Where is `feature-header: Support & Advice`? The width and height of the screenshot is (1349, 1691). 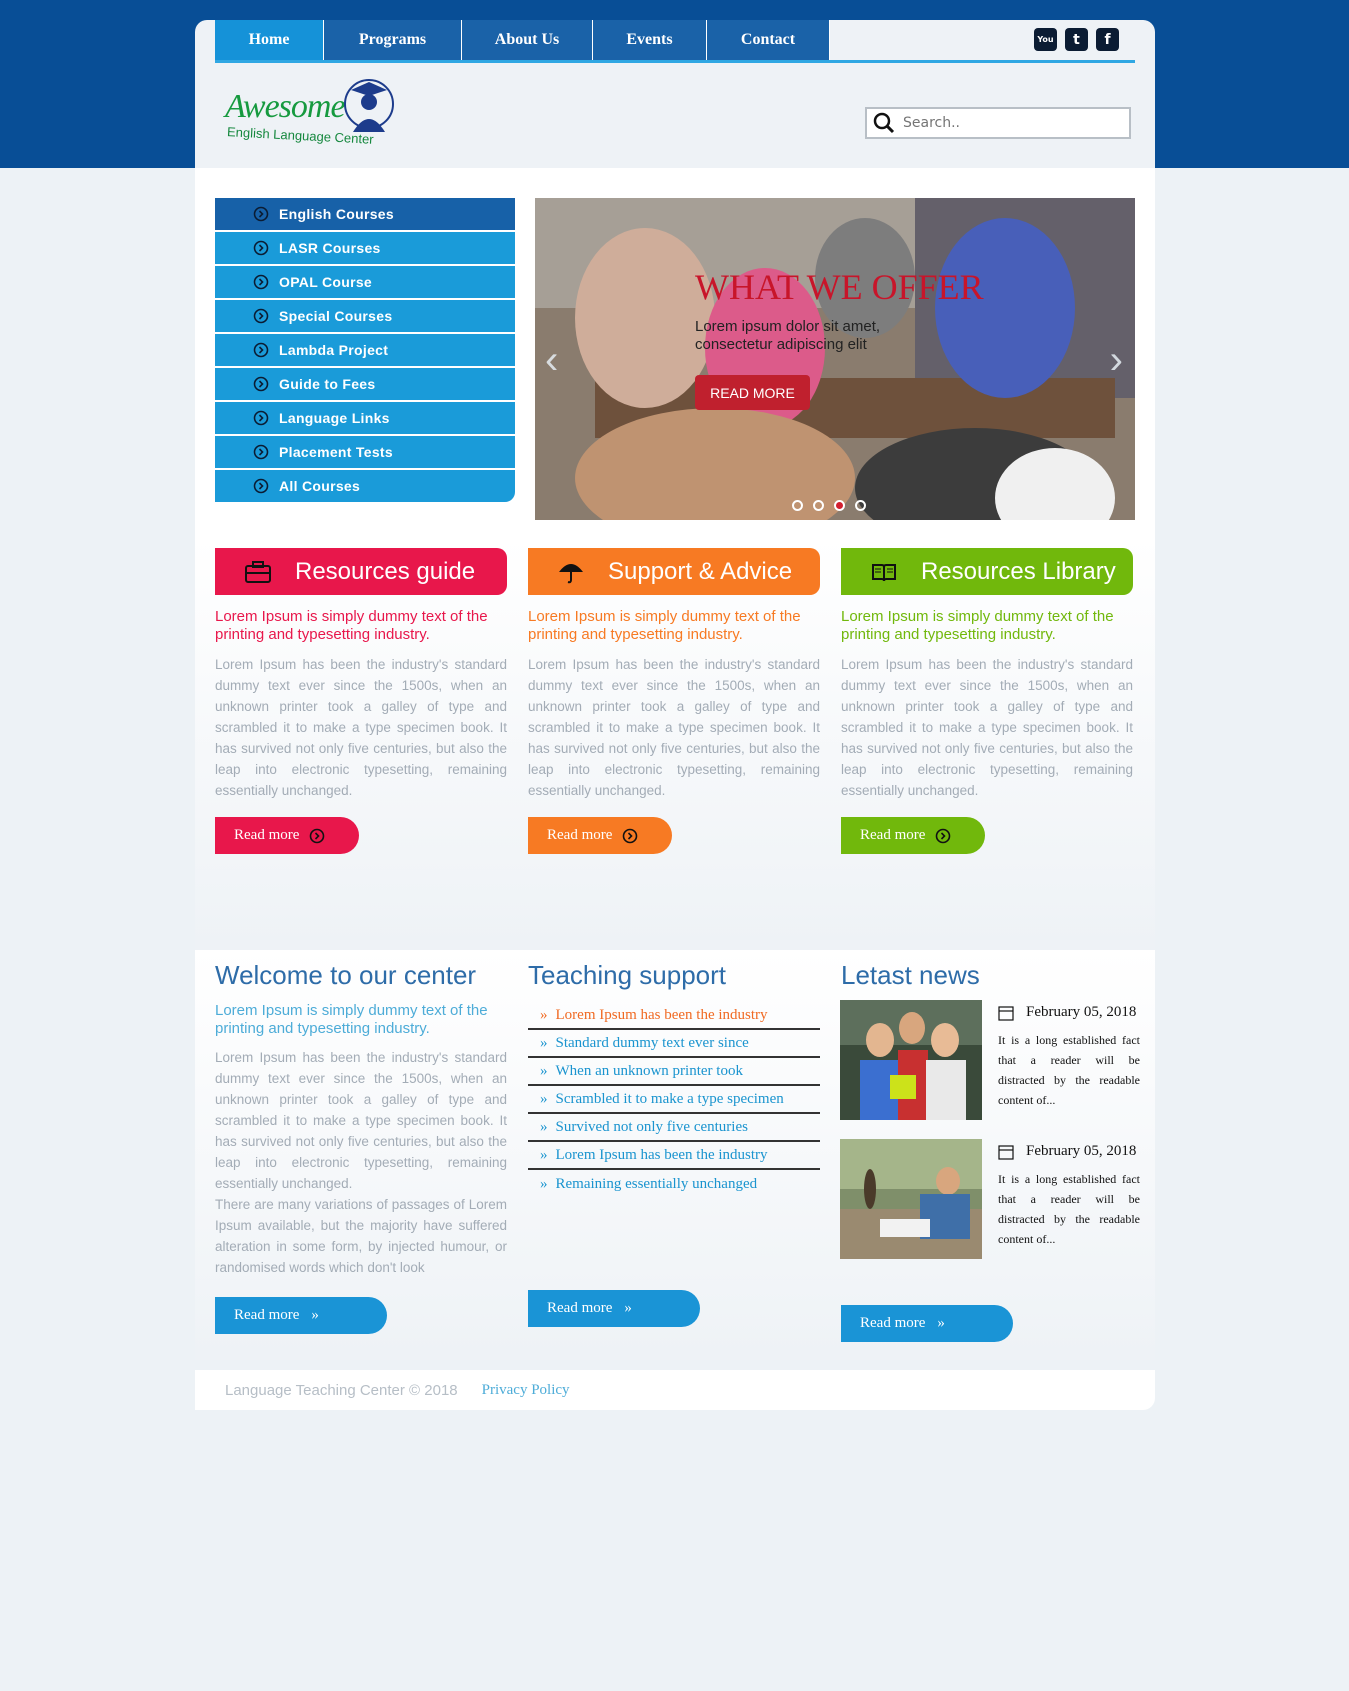
feature-header: Support & Advice is located at coordinates (674, 571).